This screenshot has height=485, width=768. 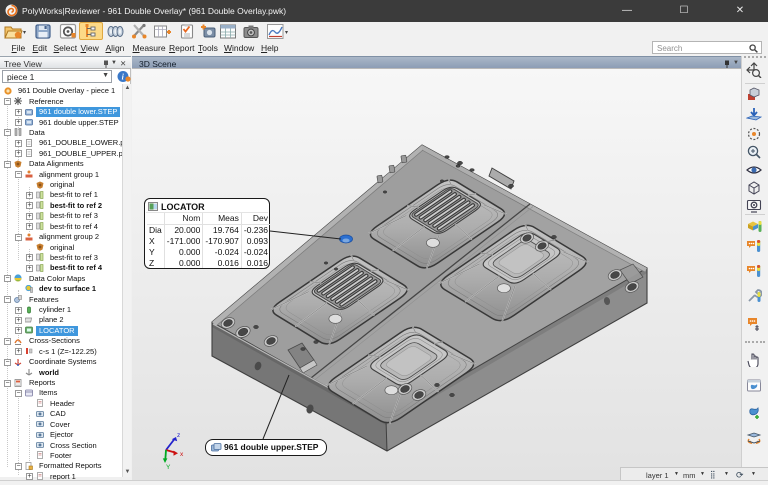 I want to click on svg-text: Y, so click(x=168, y=467).